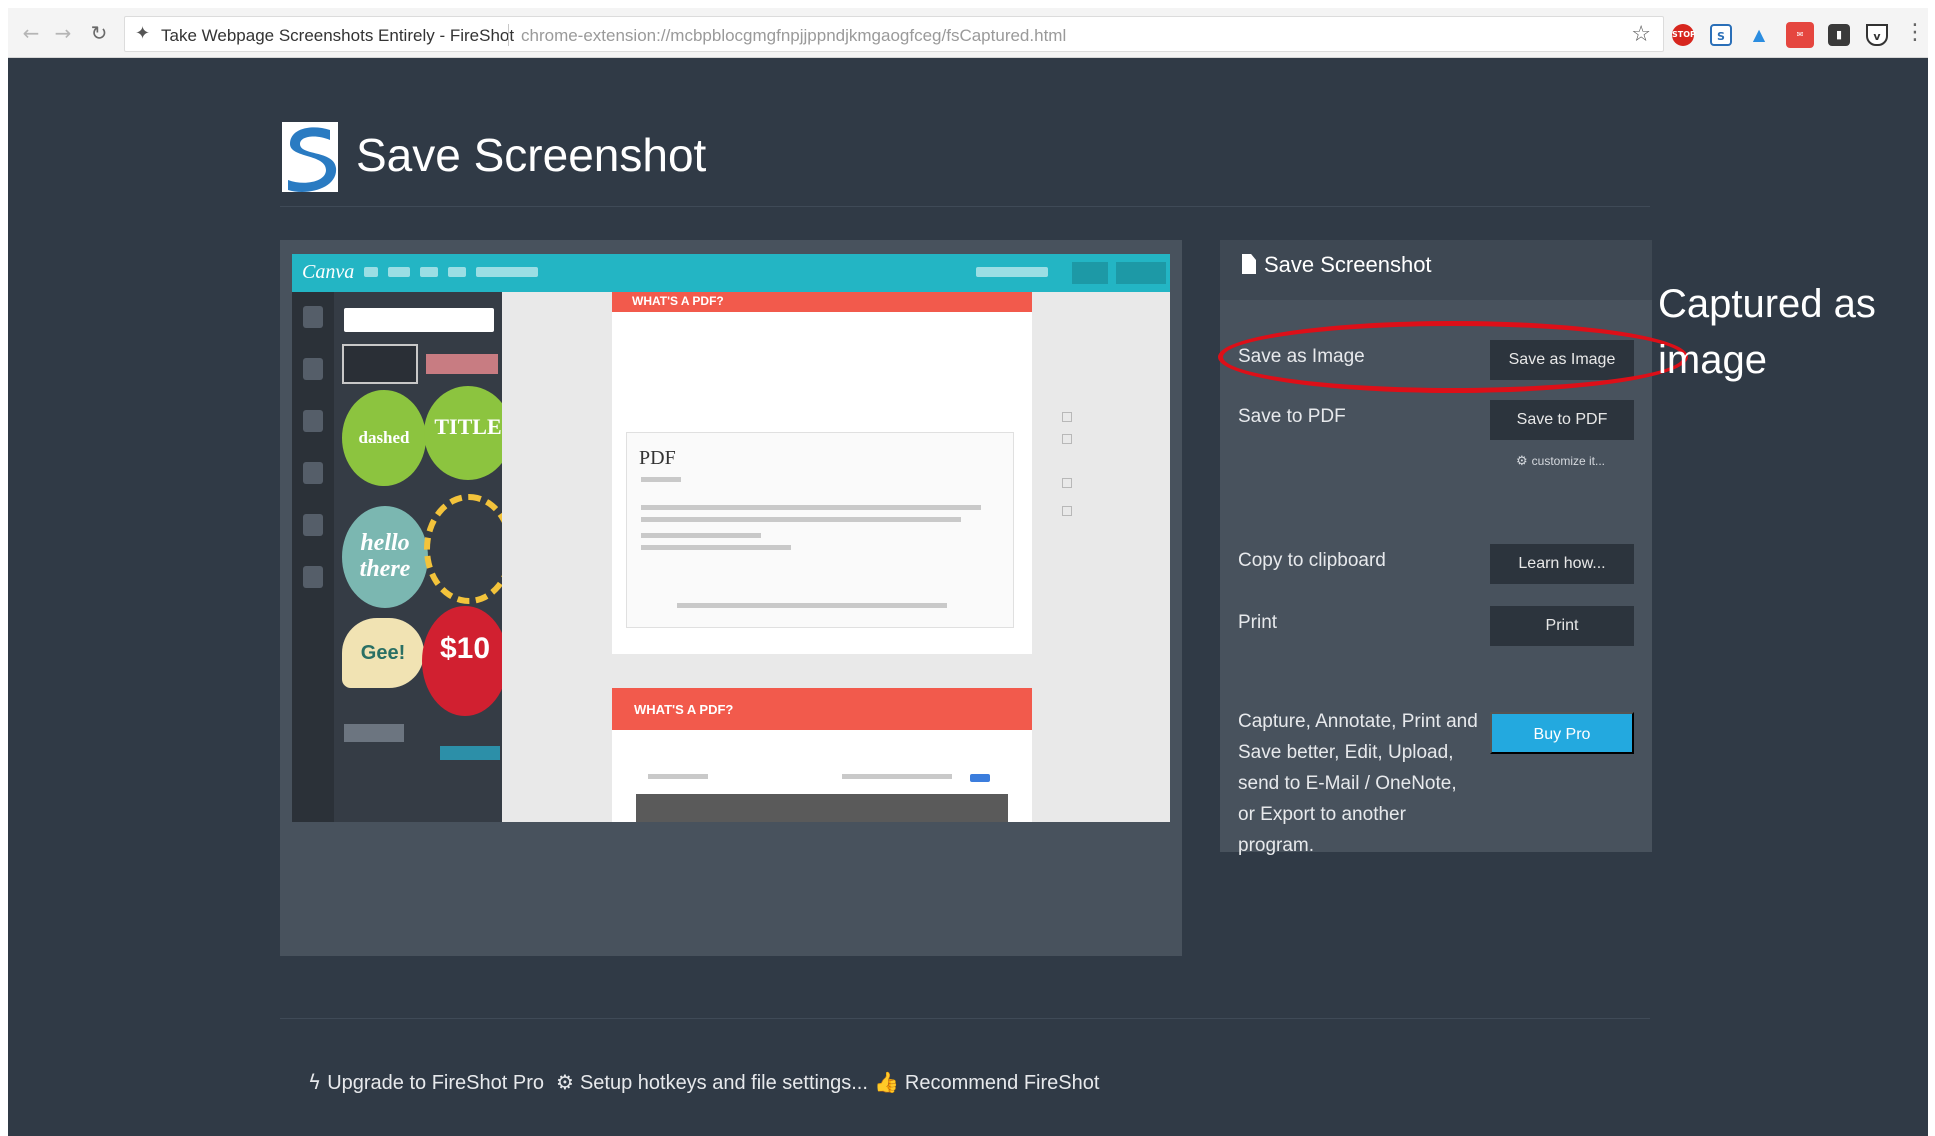  Describe the element at coordinates (419, 320) in the screenshot. I see `canva-search-field` at that location.